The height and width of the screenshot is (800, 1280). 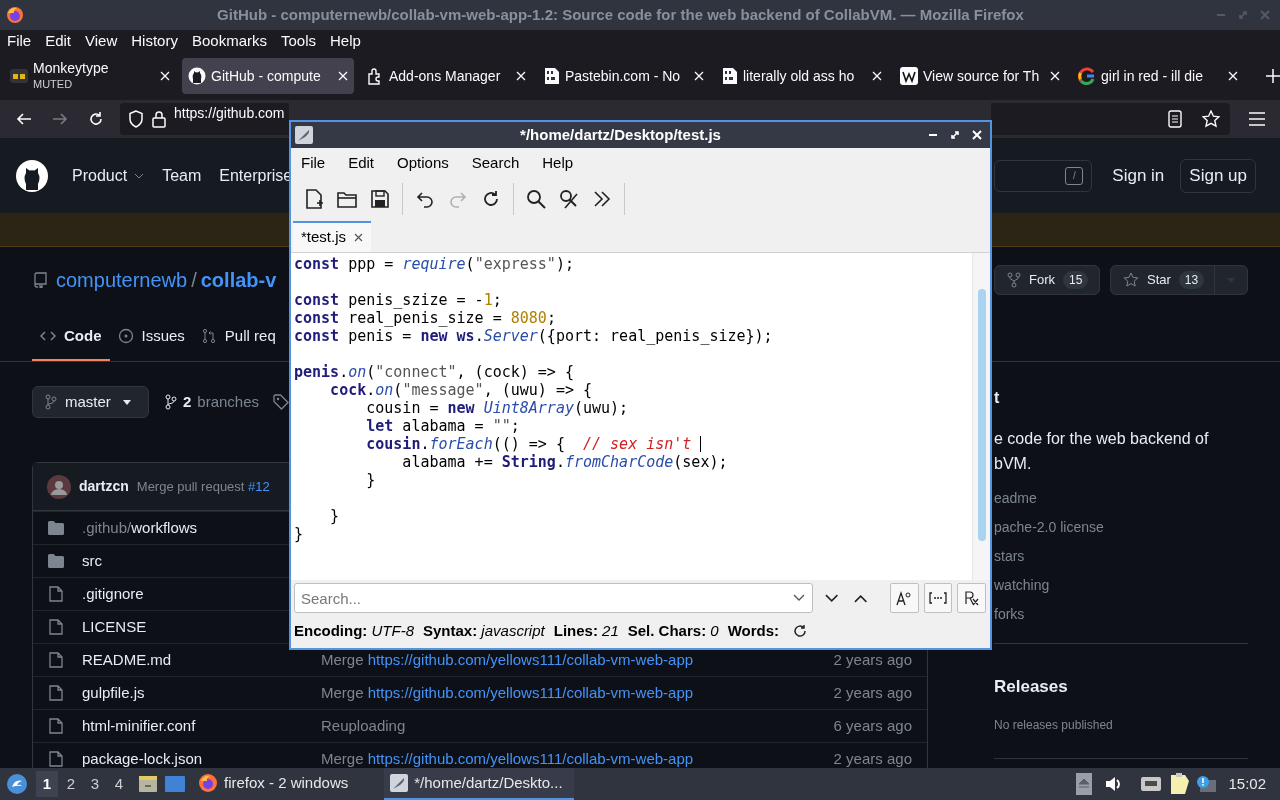 What do you see at coordinates (1121, 527) in the screenshot?
I see `sidebar-link: pache-2.0 license` at bounding box center [1121, 527].